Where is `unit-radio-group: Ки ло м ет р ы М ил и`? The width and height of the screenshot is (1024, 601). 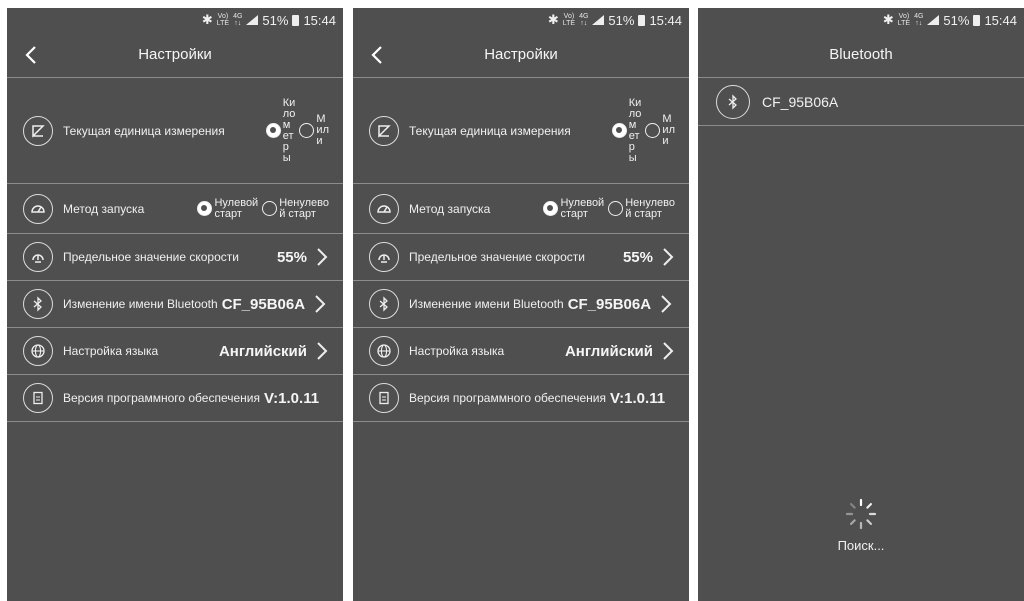
unit-radio-group: Ки ло м ет р ы М ил и is located at coordinates (297, 130).